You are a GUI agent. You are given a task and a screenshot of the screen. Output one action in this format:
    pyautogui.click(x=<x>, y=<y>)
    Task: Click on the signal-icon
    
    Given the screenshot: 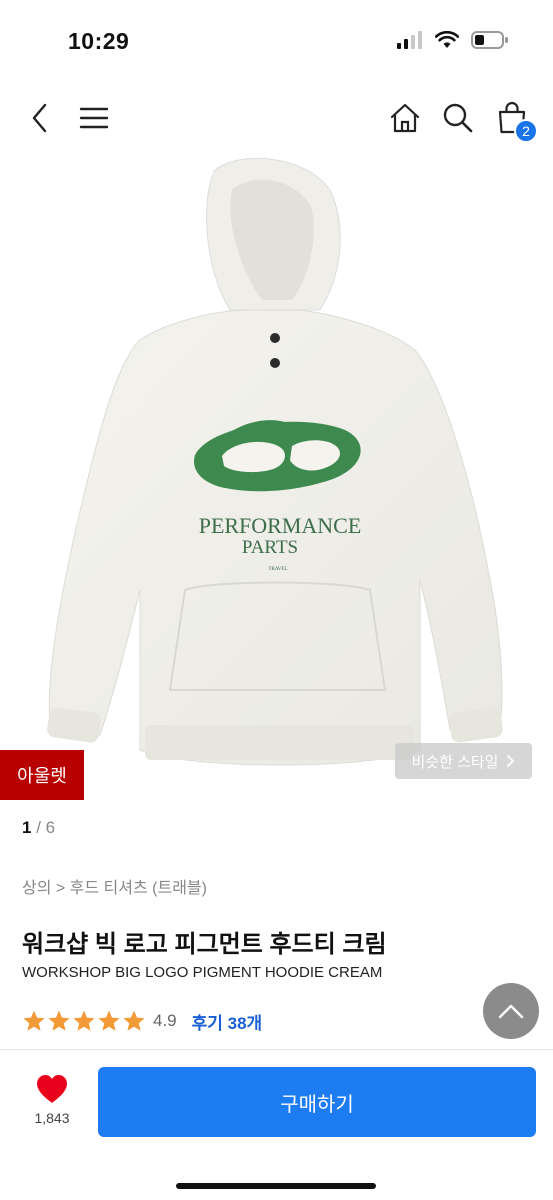 What is the action you would take?
    pyautogui.click(x=409, y=40)
    